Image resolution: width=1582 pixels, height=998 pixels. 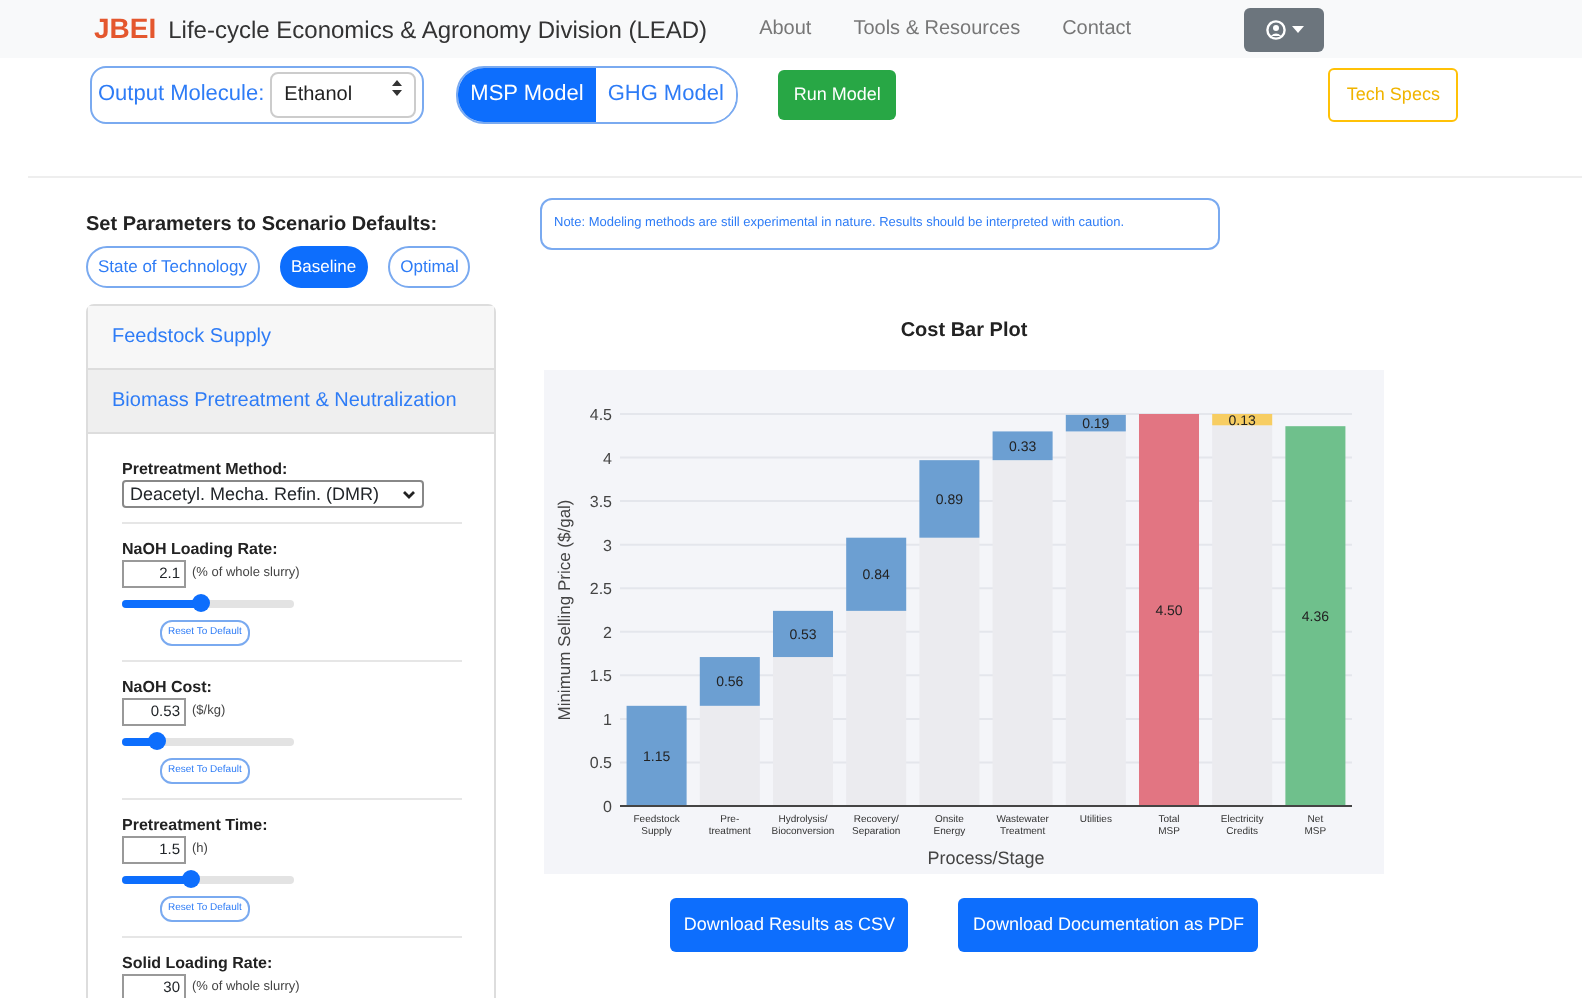 What do you see at coordinates (964, 331) in the screenshot?
I see `chart-title: Cost Bar Plot` at bounding box center [964, 331].